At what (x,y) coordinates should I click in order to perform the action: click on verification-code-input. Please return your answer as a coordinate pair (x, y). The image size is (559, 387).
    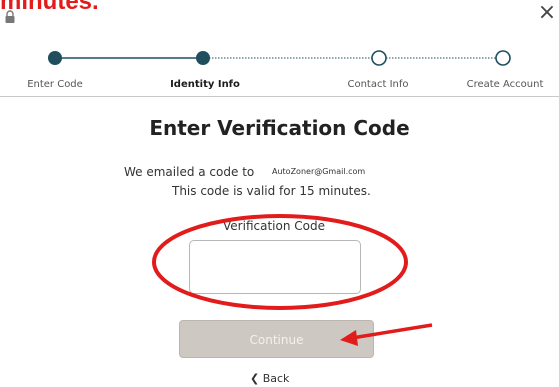
    Looking at the image, I should click on (275, 267).